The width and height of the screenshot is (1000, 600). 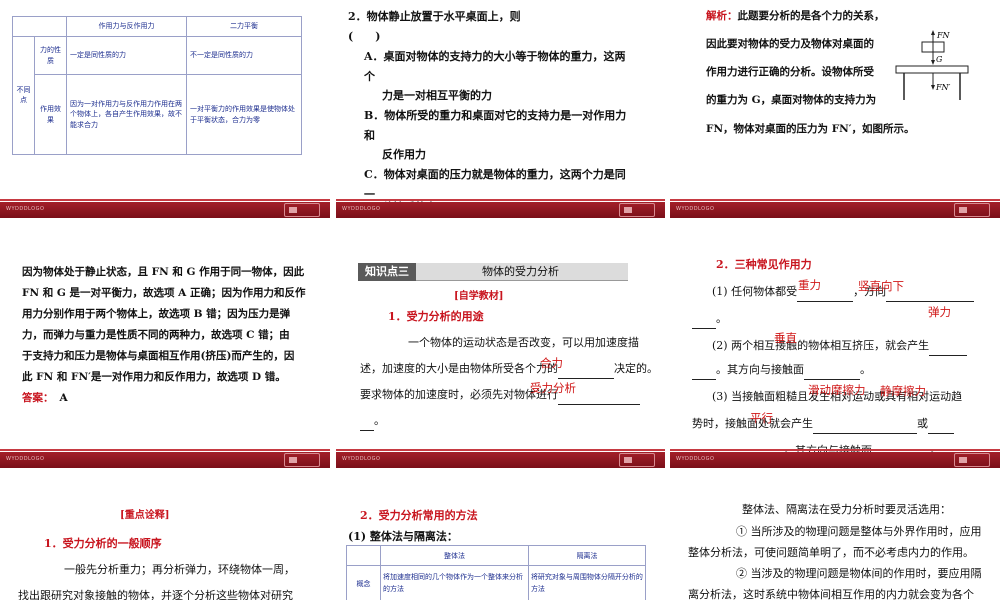 What do you see at coordinates (244, 114) in the screenshot?
I see `table-cell: 一对平衡力的作用效果是使物体处于平衡状态，合力为零` at bounding box center [244, 114].